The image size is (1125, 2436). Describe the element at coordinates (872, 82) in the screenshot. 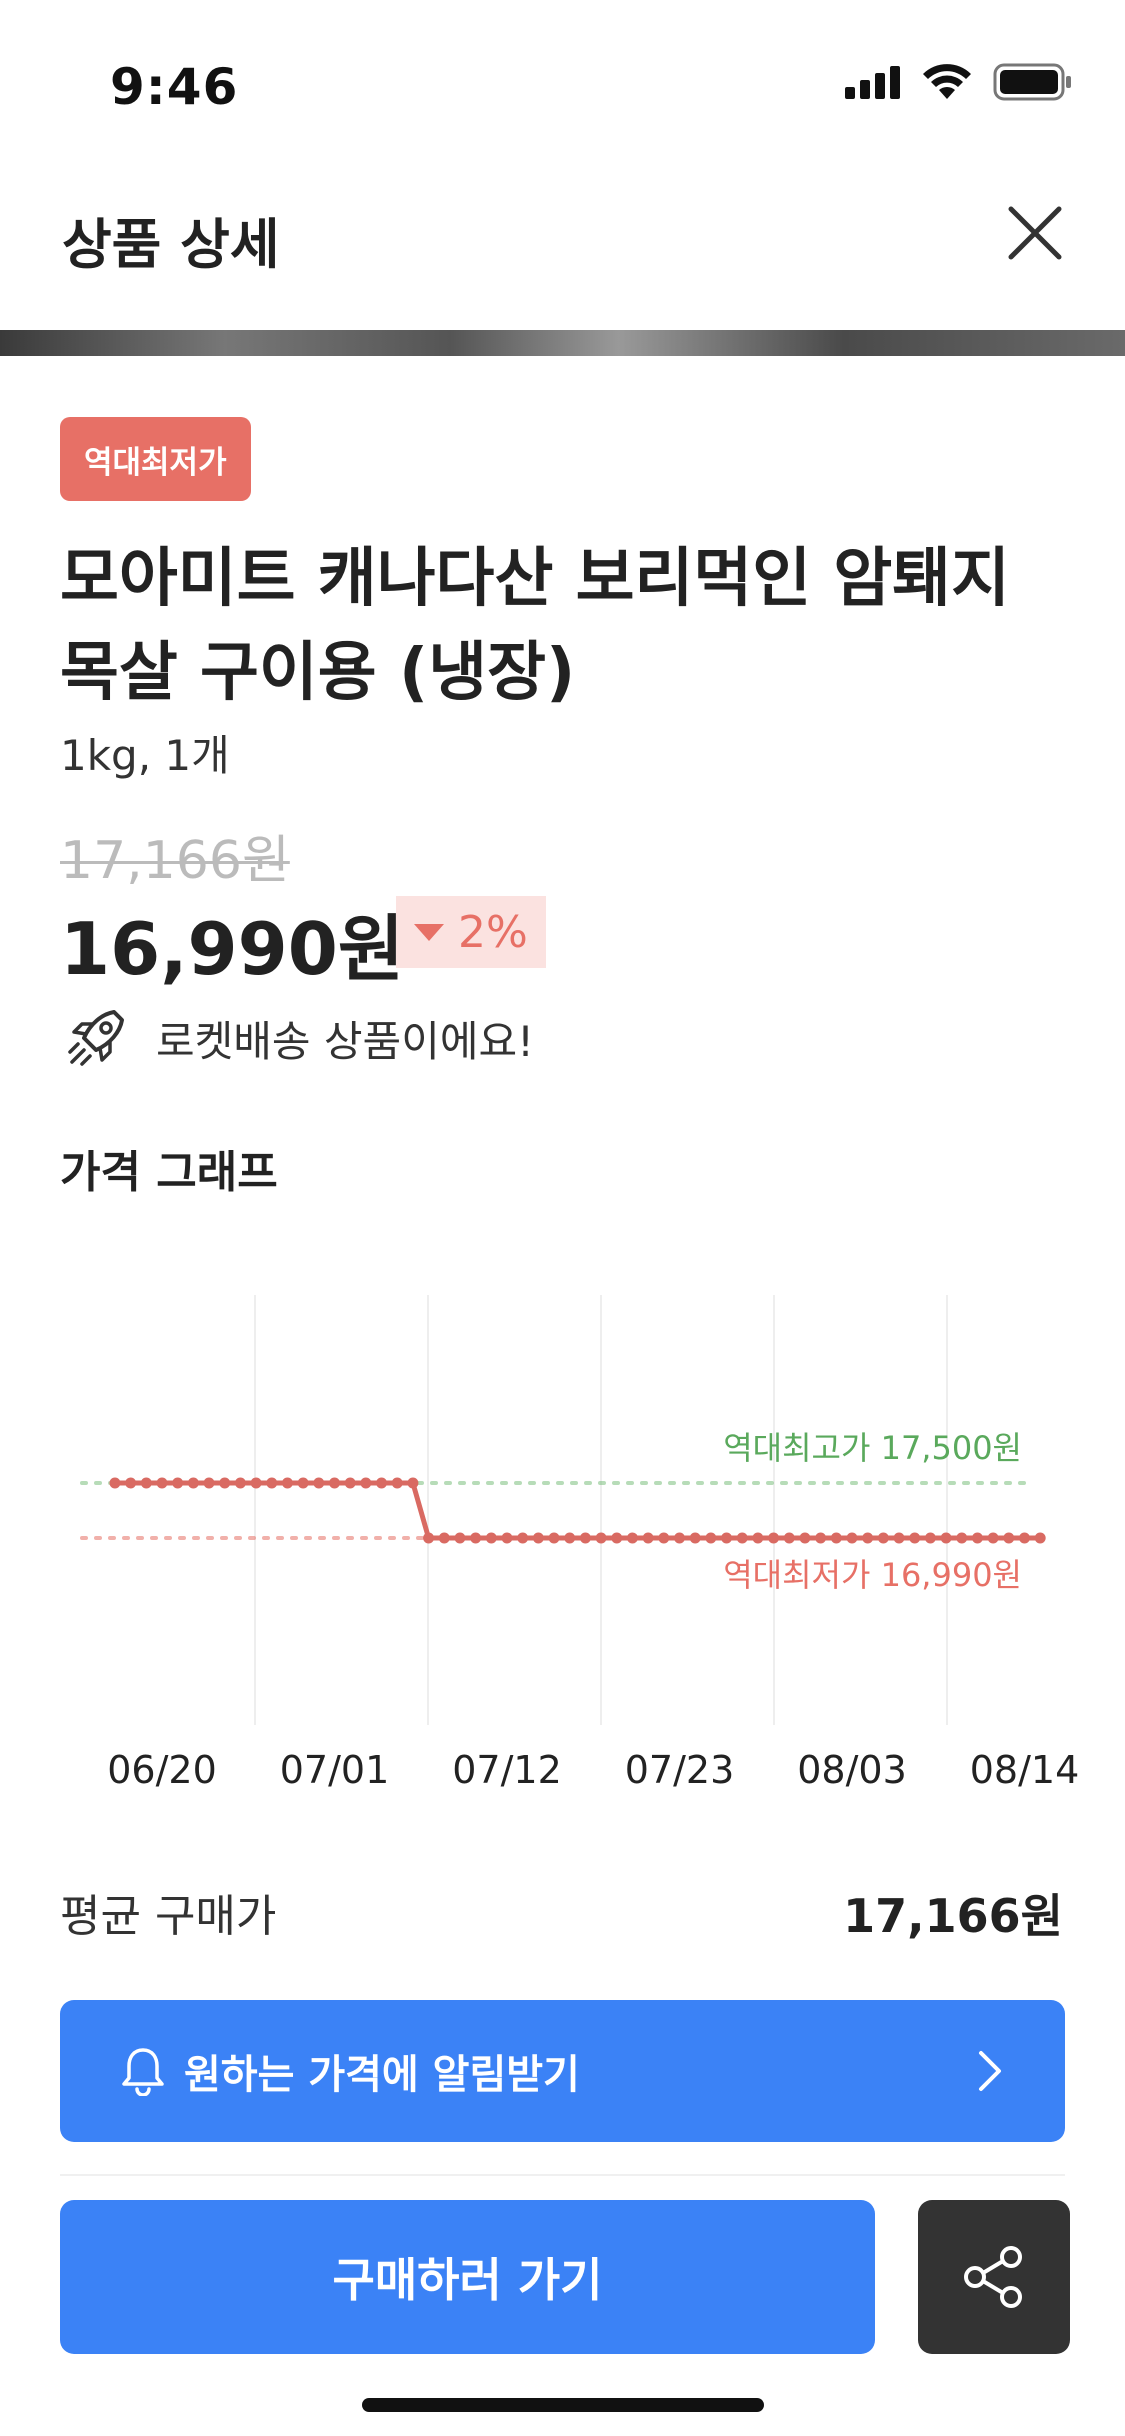

I see `signal-icon` at that location.